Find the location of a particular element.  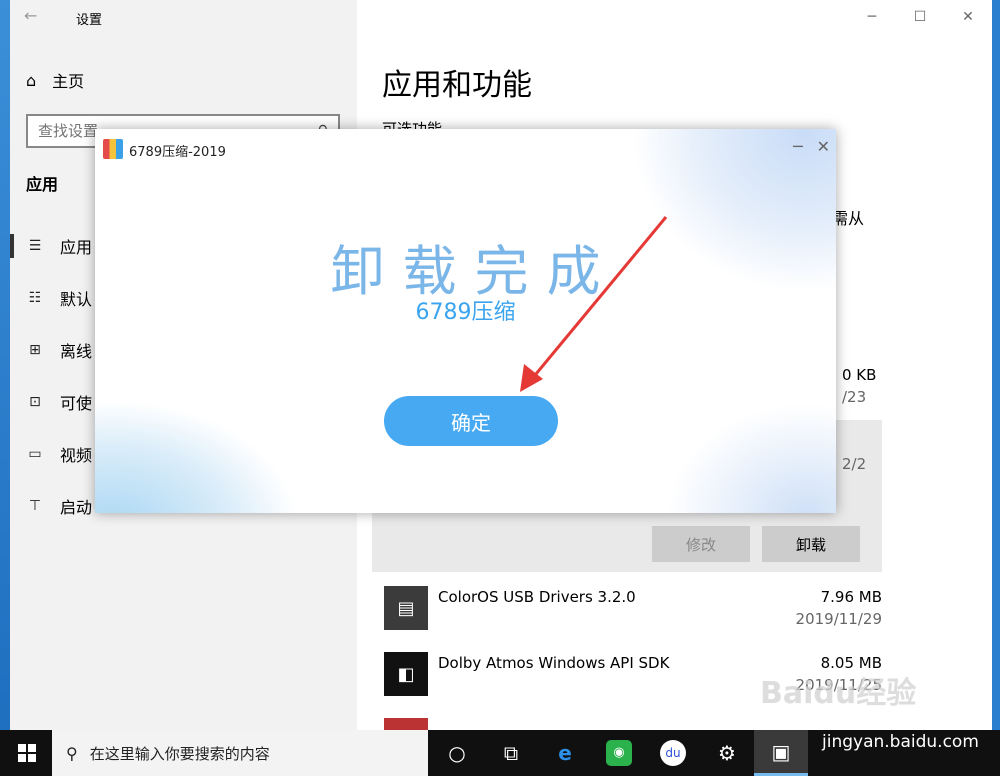

taskbar-icons: ○ ⧉ e ◉ du ⚙ ▣ is located at coordinates (619, 753).